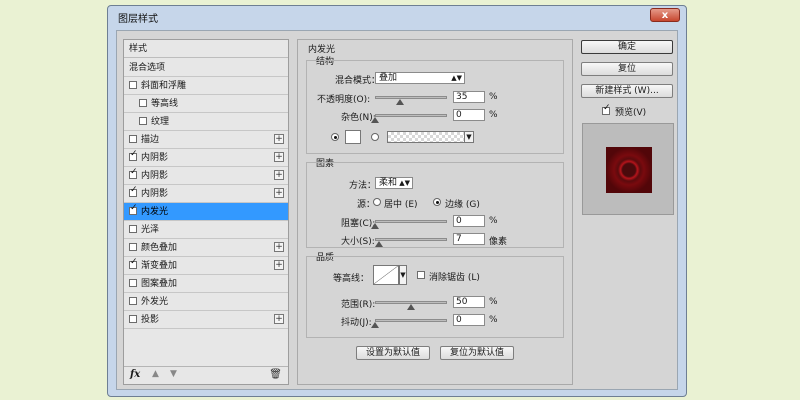  Describe the element at coordinates (363, 186) in the screenshot. I see `method-label: 方法：` at that location.